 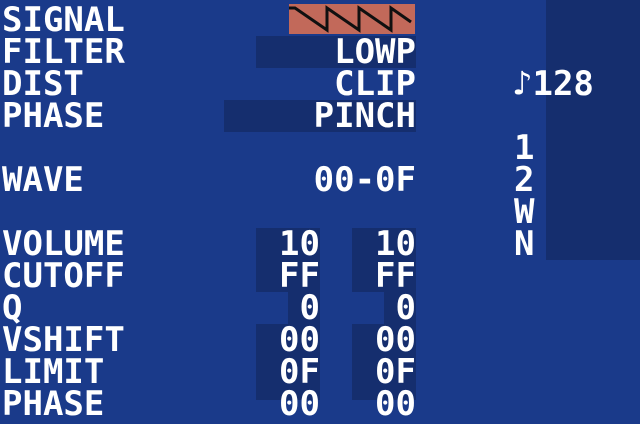 I want to click on next-phase-label: PHASE, so click(x=53, y=404).